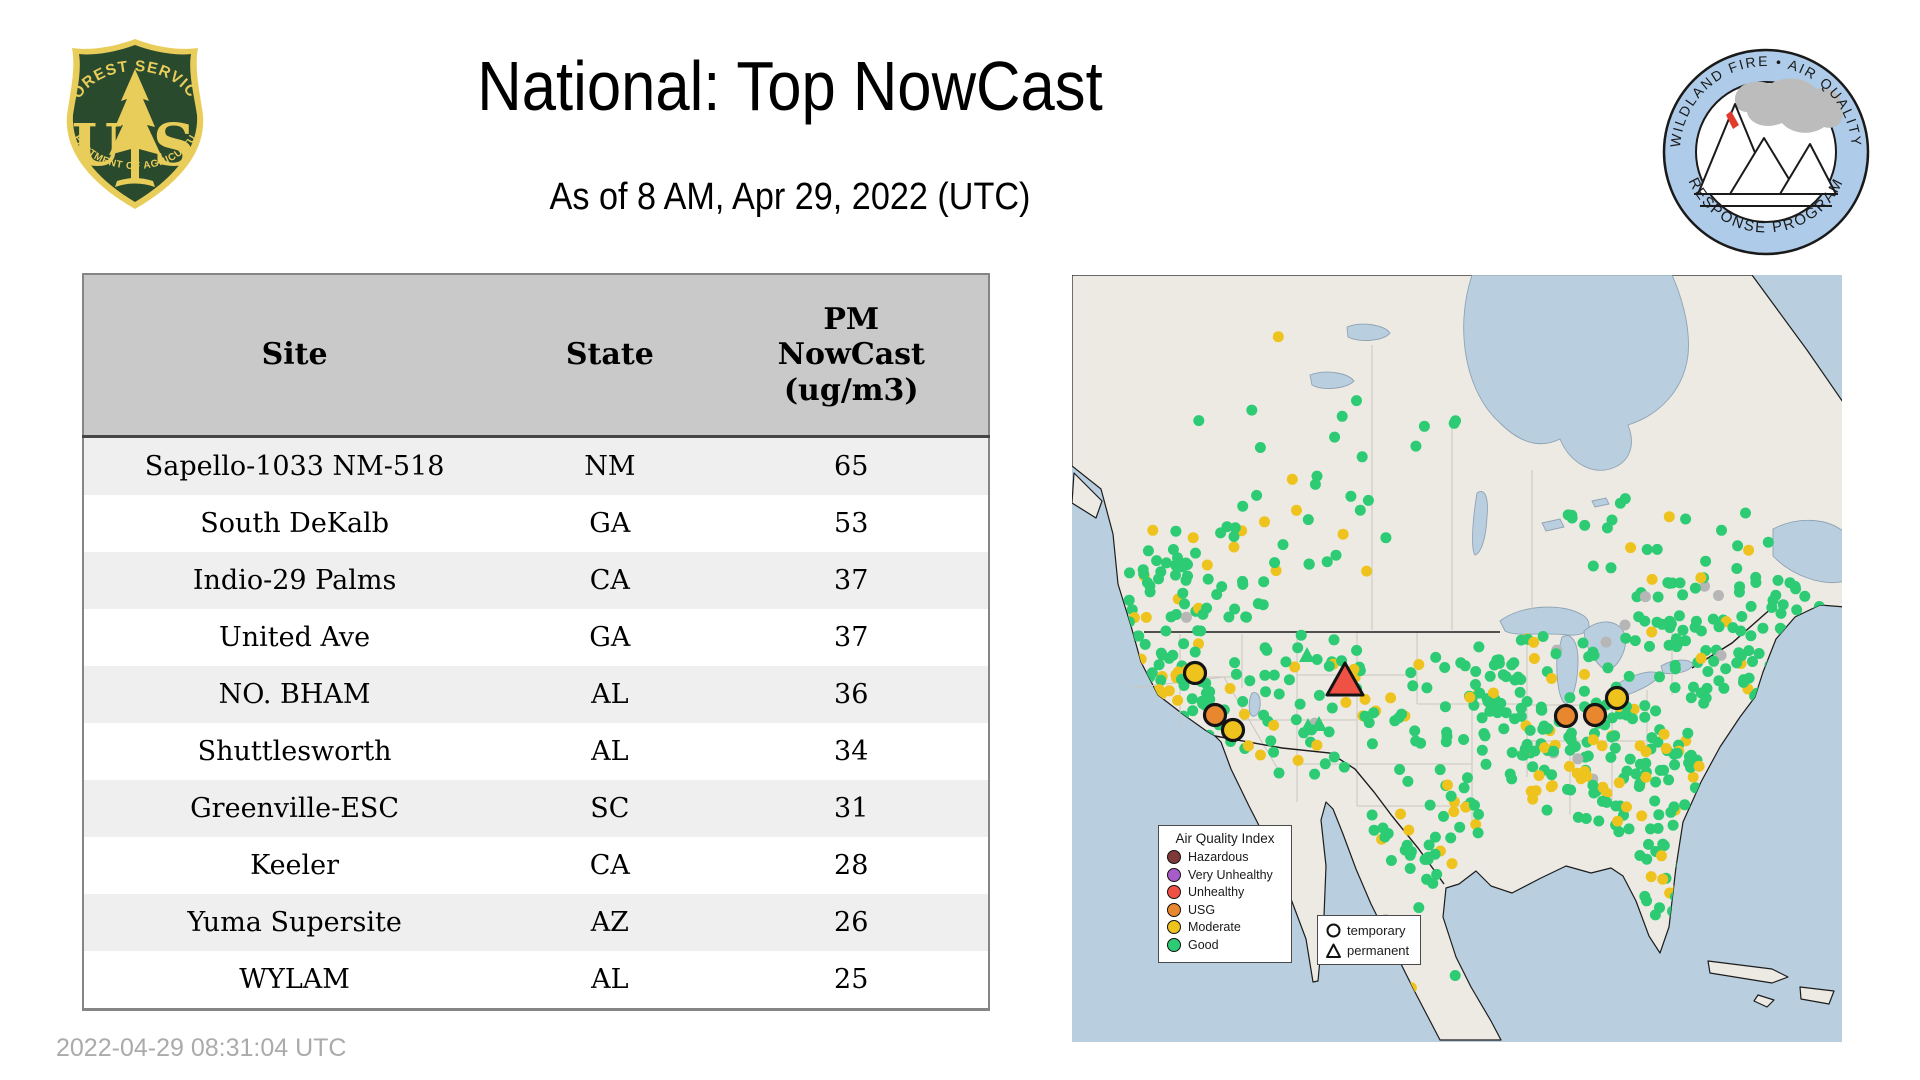 The width and height of the screenshot is (1920, 1080). What do you see at coordinates (851, 523) in the screenshot?
I see `pm-cell: 53` at bounding box center [851, 523].